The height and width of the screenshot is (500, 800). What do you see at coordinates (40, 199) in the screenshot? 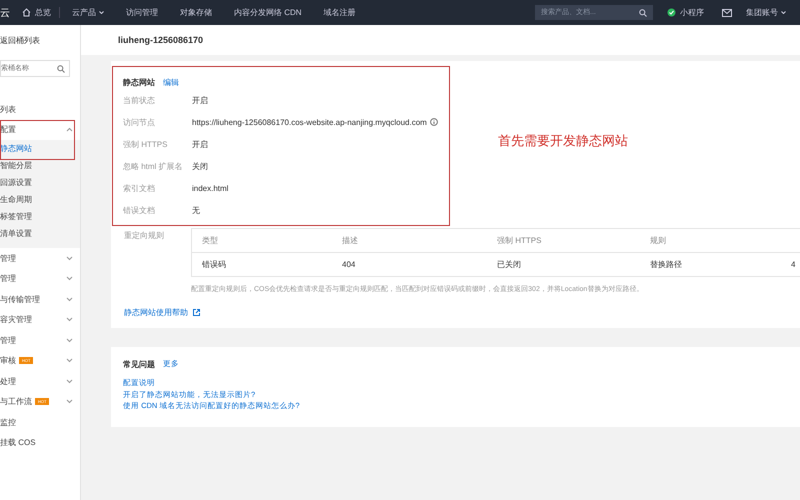
I see `sidebar-subitem: 生命周期` at bounding box center [40, 199].